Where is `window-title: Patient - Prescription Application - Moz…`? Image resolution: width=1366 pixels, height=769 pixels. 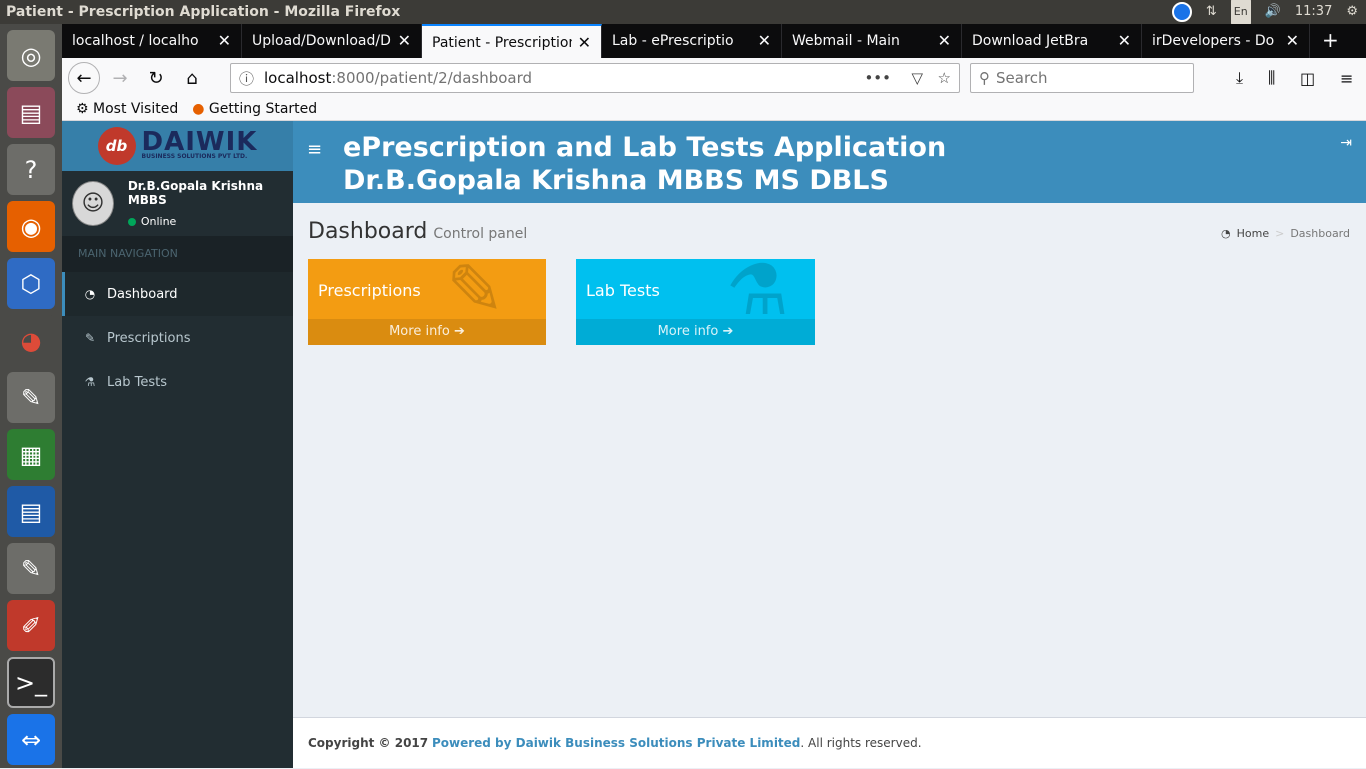
window-title: Patient - Prescription Application - Moz… is located at coordinates (203, 12).